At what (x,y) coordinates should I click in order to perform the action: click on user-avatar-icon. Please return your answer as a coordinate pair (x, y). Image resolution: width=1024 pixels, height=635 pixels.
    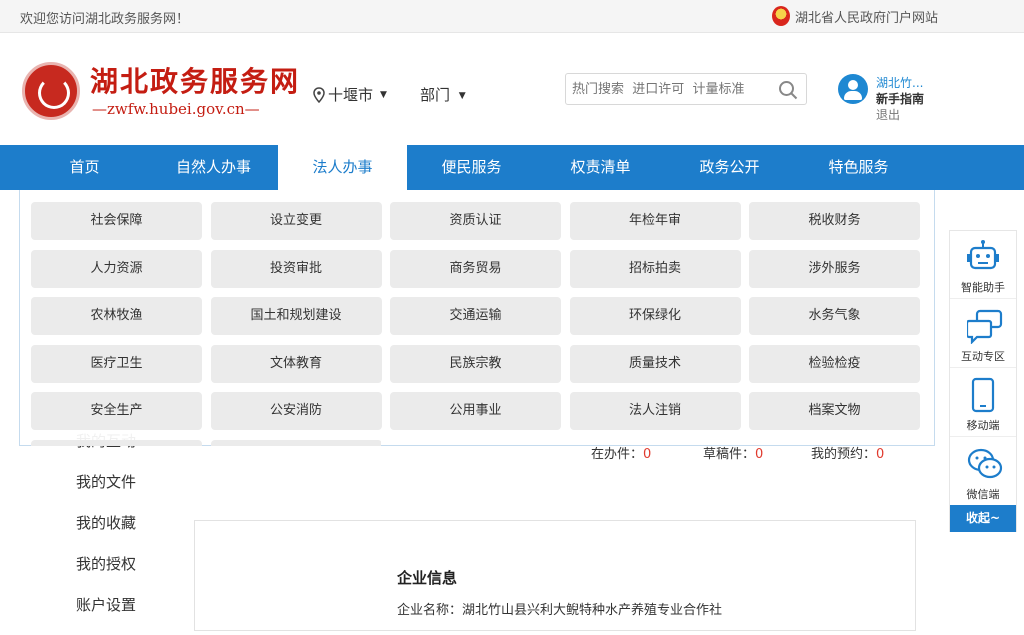
    Looking at the image, I should click on (853, 89).